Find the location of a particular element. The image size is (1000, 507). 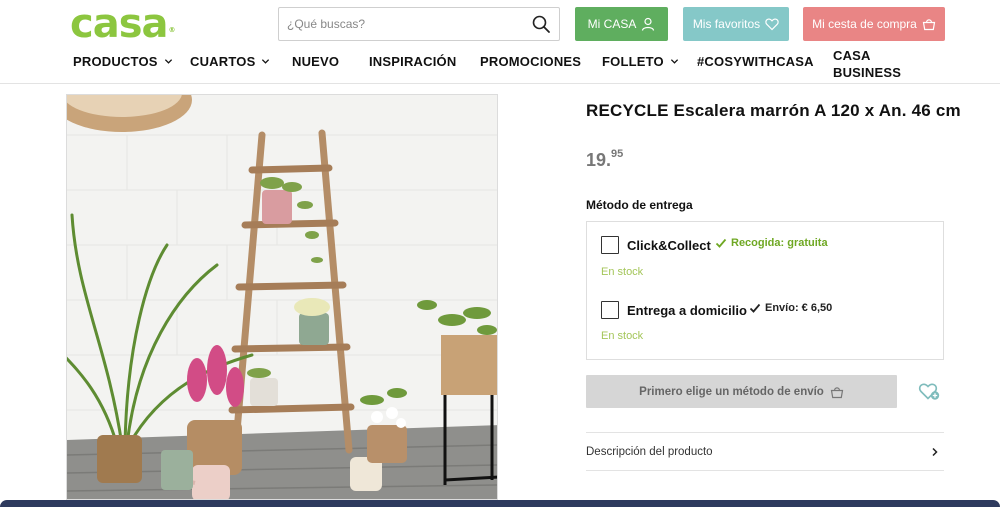

search-input is located at coordinates (404, 24).